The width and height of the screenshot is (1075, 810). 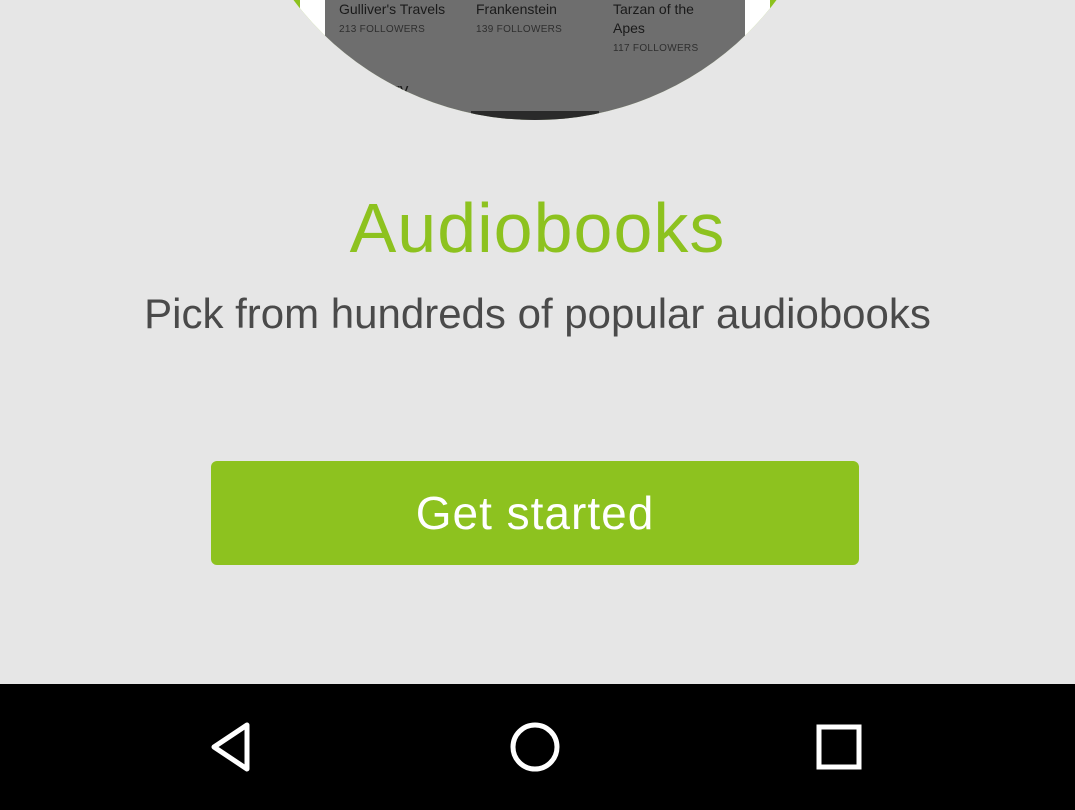 What do you see at coordinates (519, 29) in the screenshot?
I see `book-followers: 139 FOLLOWERS` at bounding box center [519, 29].